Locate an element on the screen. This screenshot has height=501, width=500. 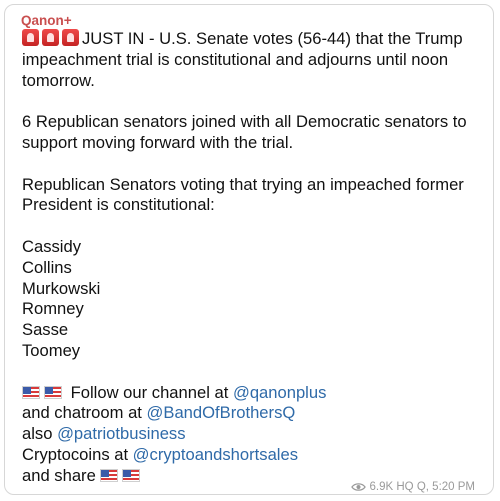
chatroom-text: and chatroom at is located at coordinates (84, 413).